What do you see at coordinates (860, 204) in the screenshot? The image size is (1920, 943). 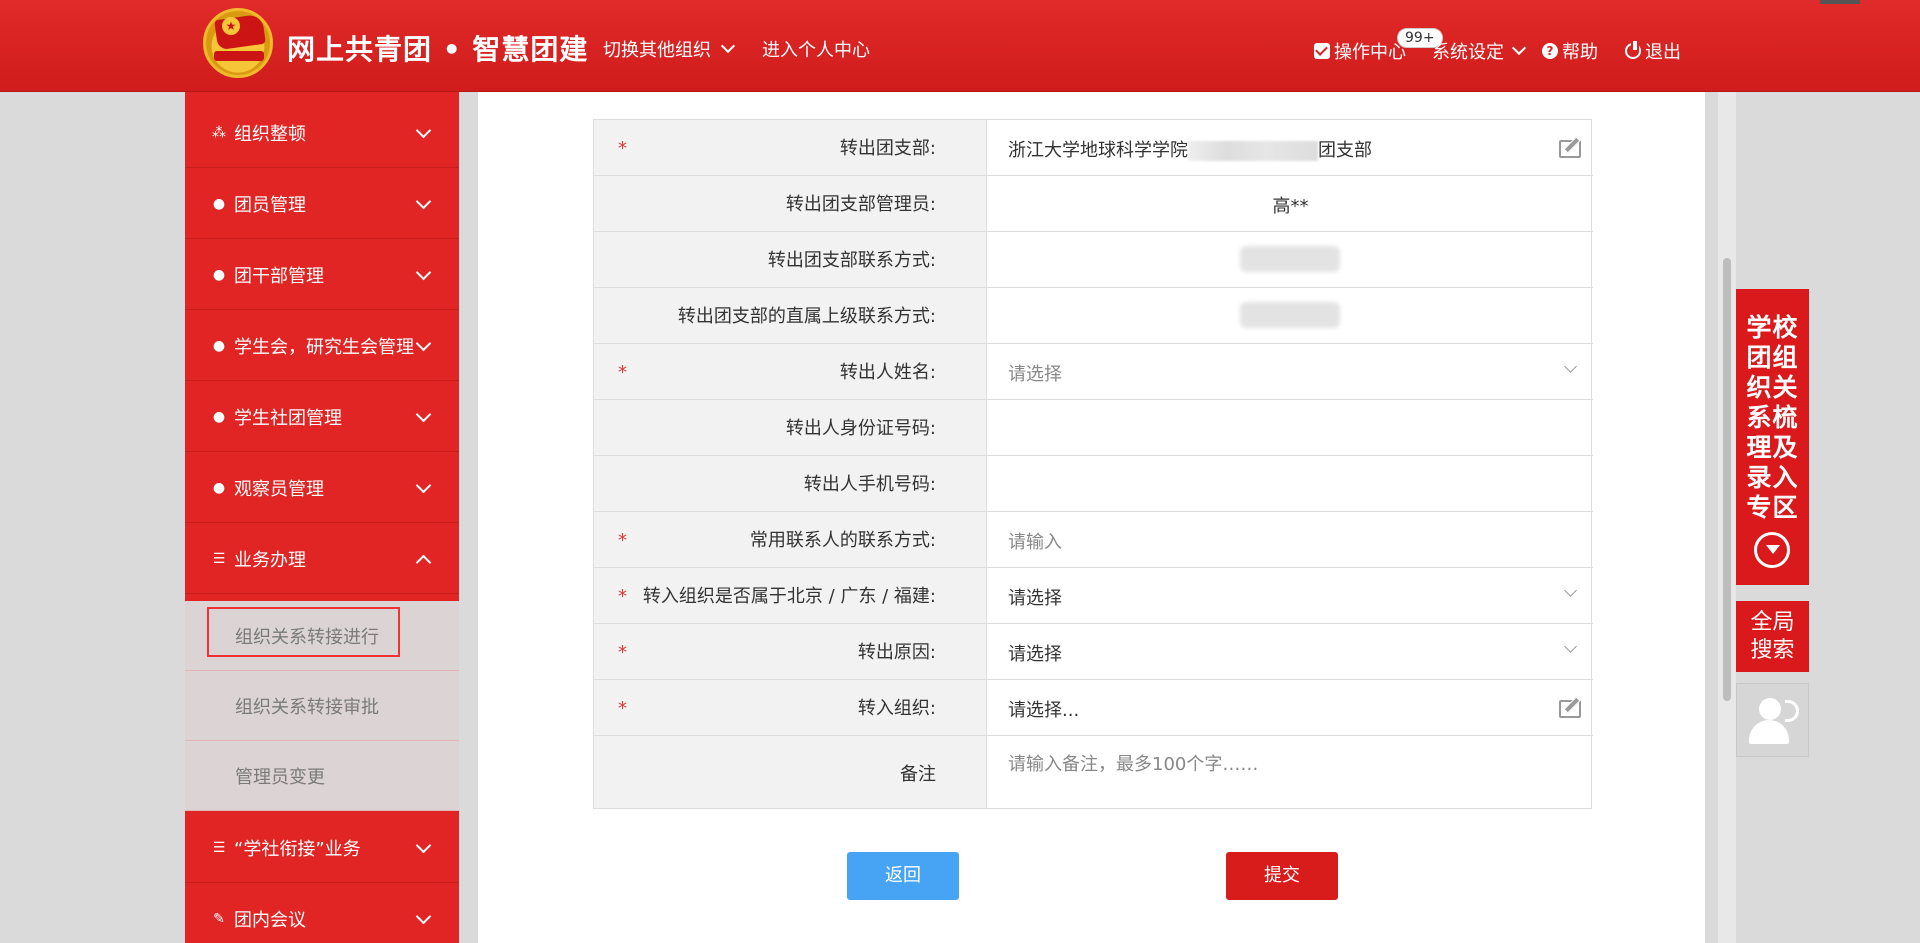 I see `field-label: 转出团支部管理员:` at bounding box center [860, 204].